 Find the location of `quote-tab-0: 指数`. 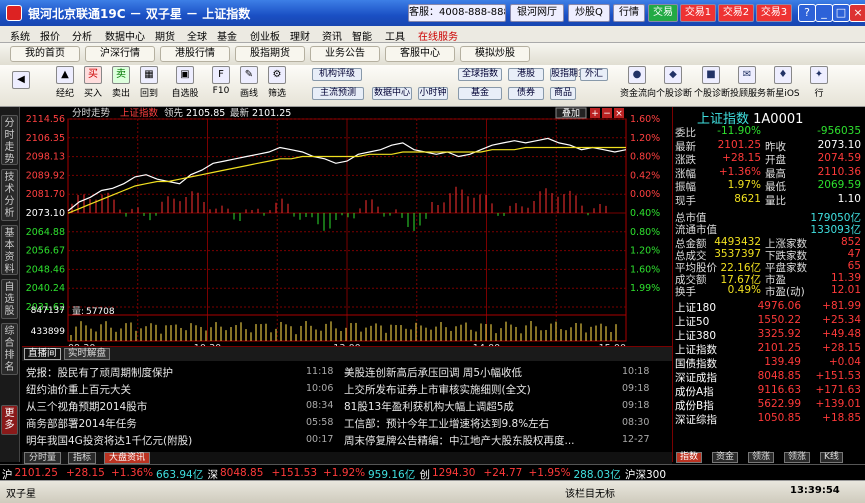

quote-tab-0: 指数 is located at coordinates (689, 457).